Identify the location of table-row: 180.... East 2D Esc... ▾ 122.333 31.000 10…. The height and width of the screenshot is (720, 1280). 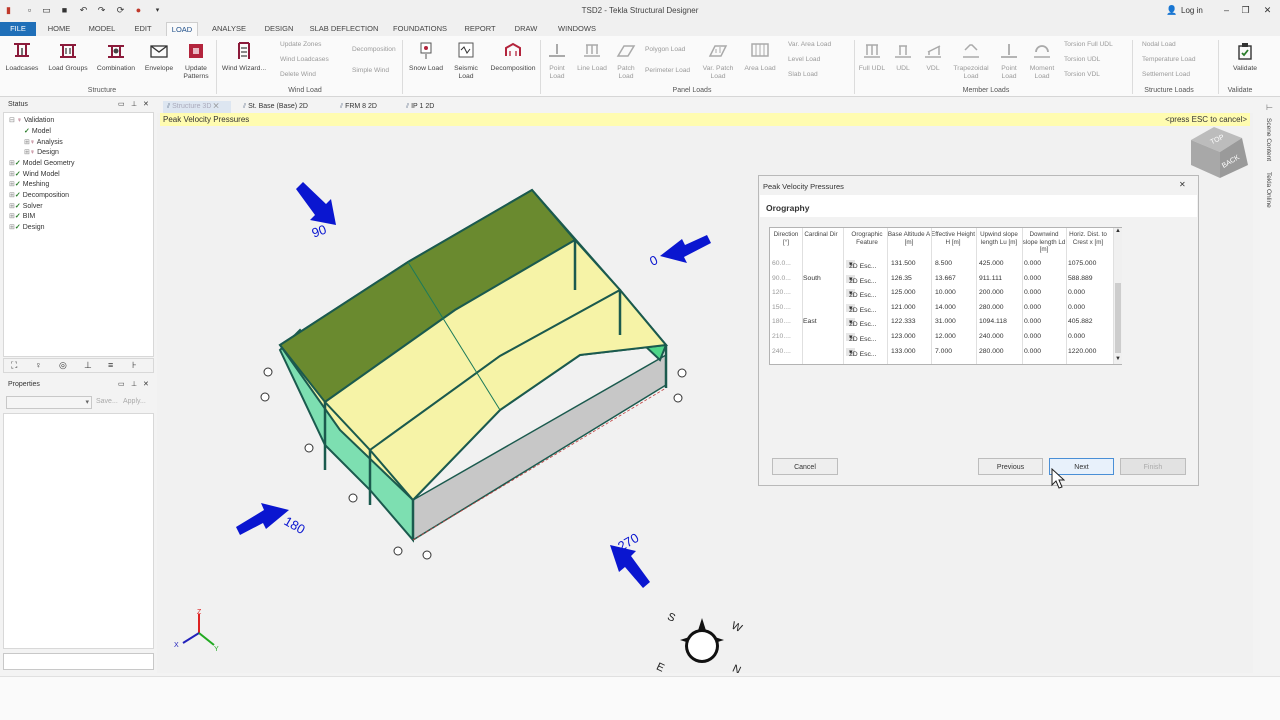
(942, 322).